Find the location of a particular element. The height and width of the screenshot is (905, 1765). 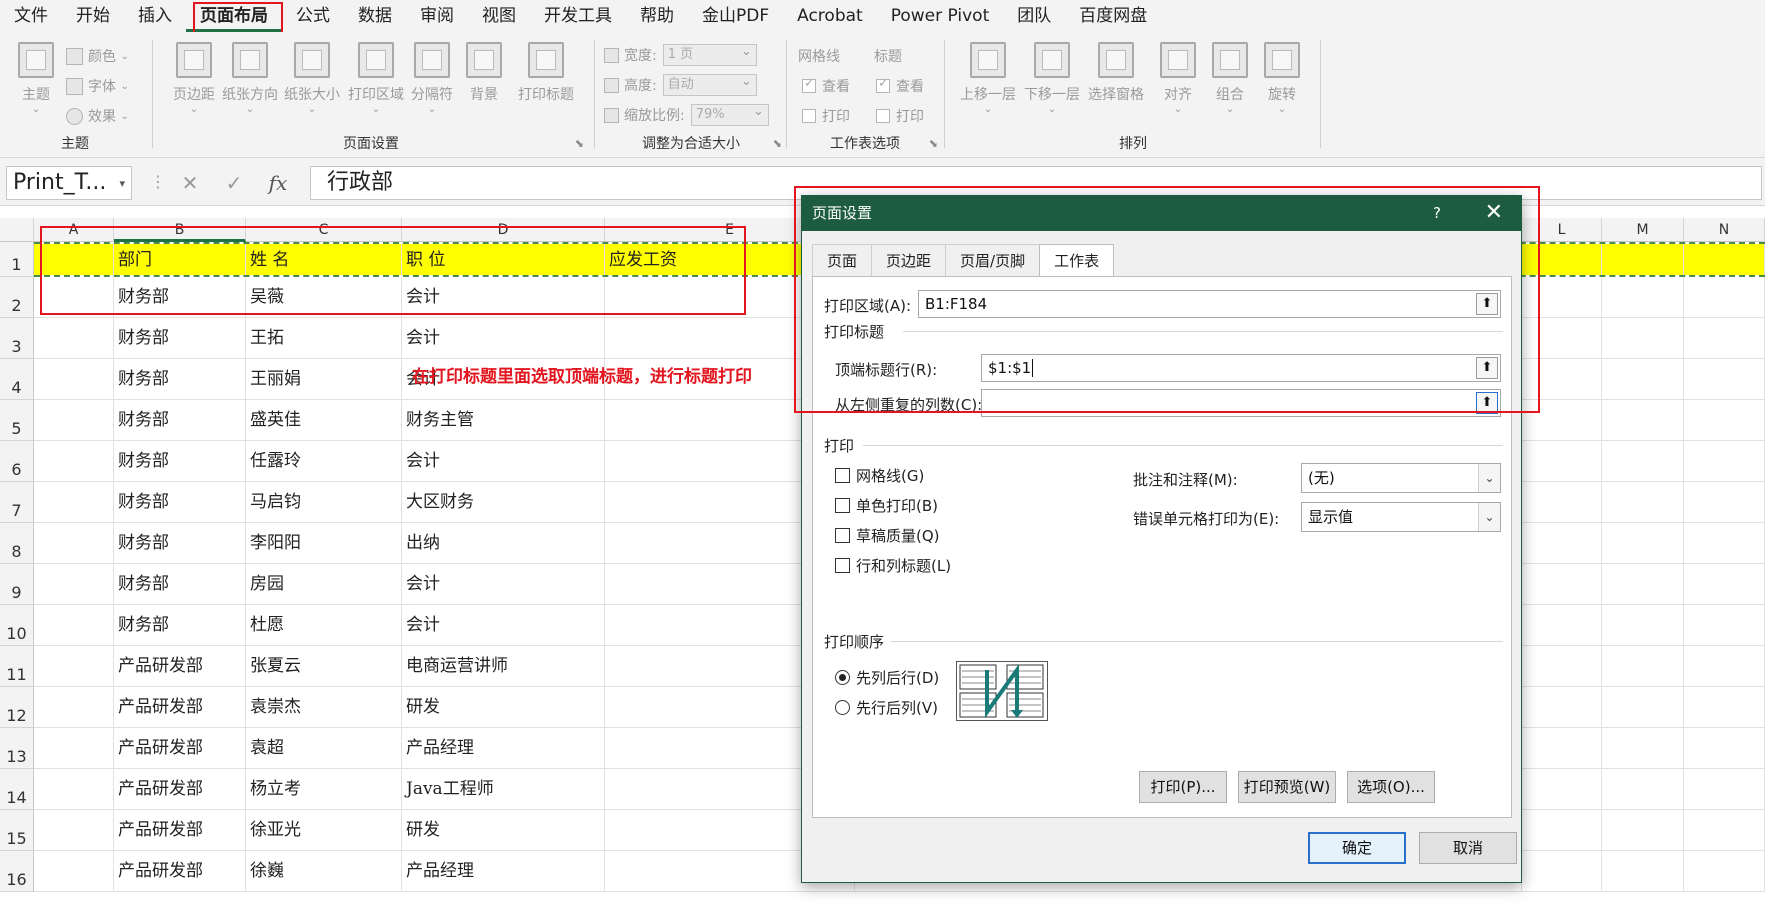

row-header: 14 is located at coordinates (17, 789).